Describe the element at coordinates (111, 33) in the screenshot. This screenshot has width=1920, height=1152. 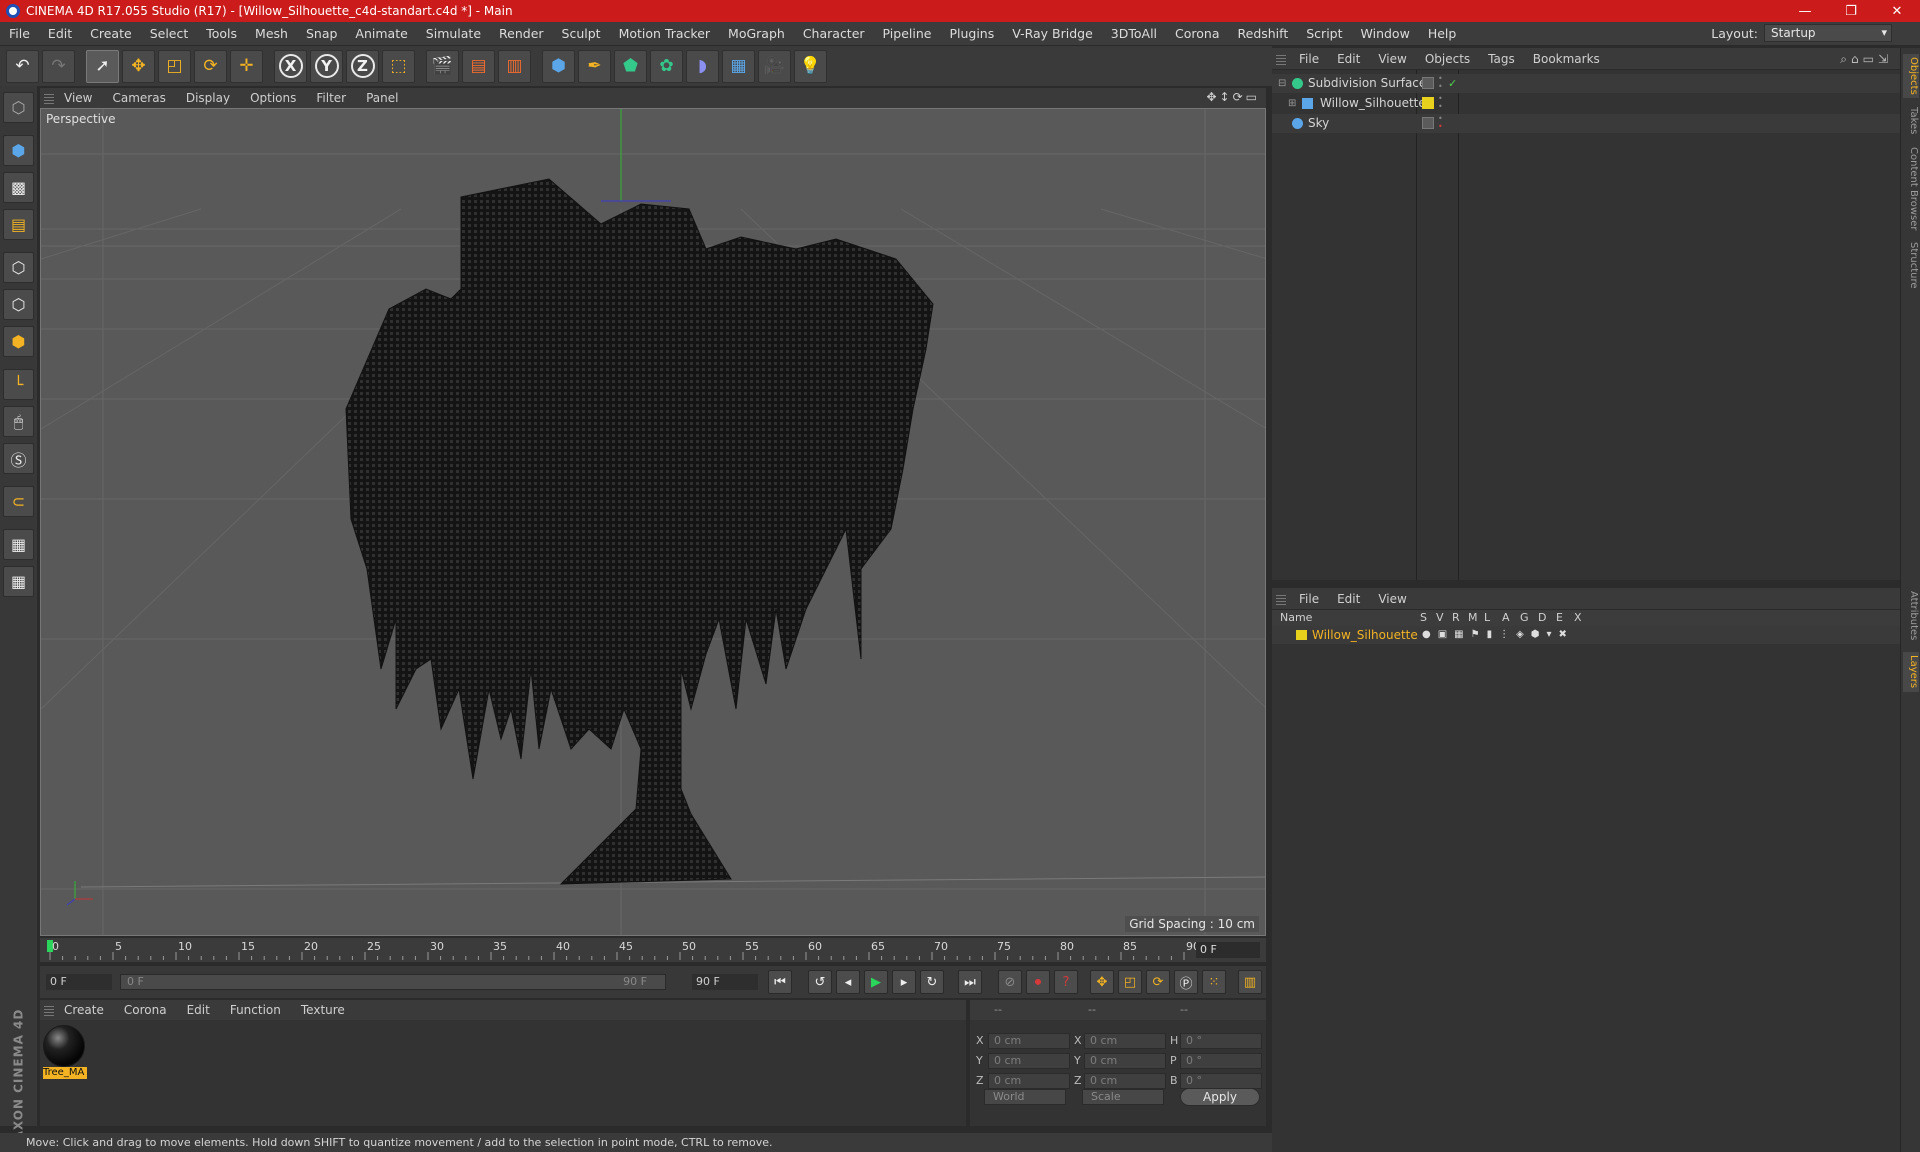
I see `menu-create: Create` at that location.